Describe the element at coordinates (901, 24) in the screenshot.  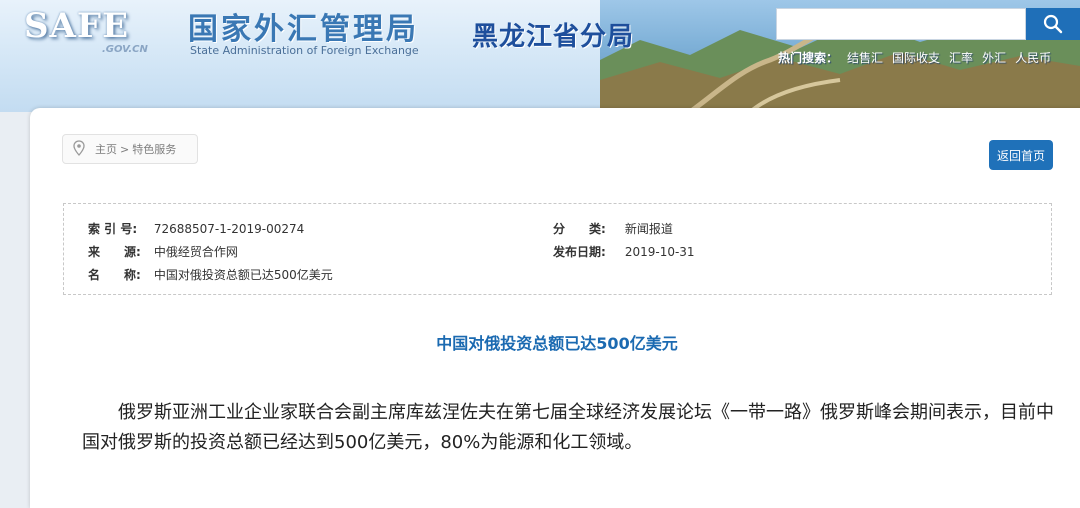
I see `search-input` at that location.